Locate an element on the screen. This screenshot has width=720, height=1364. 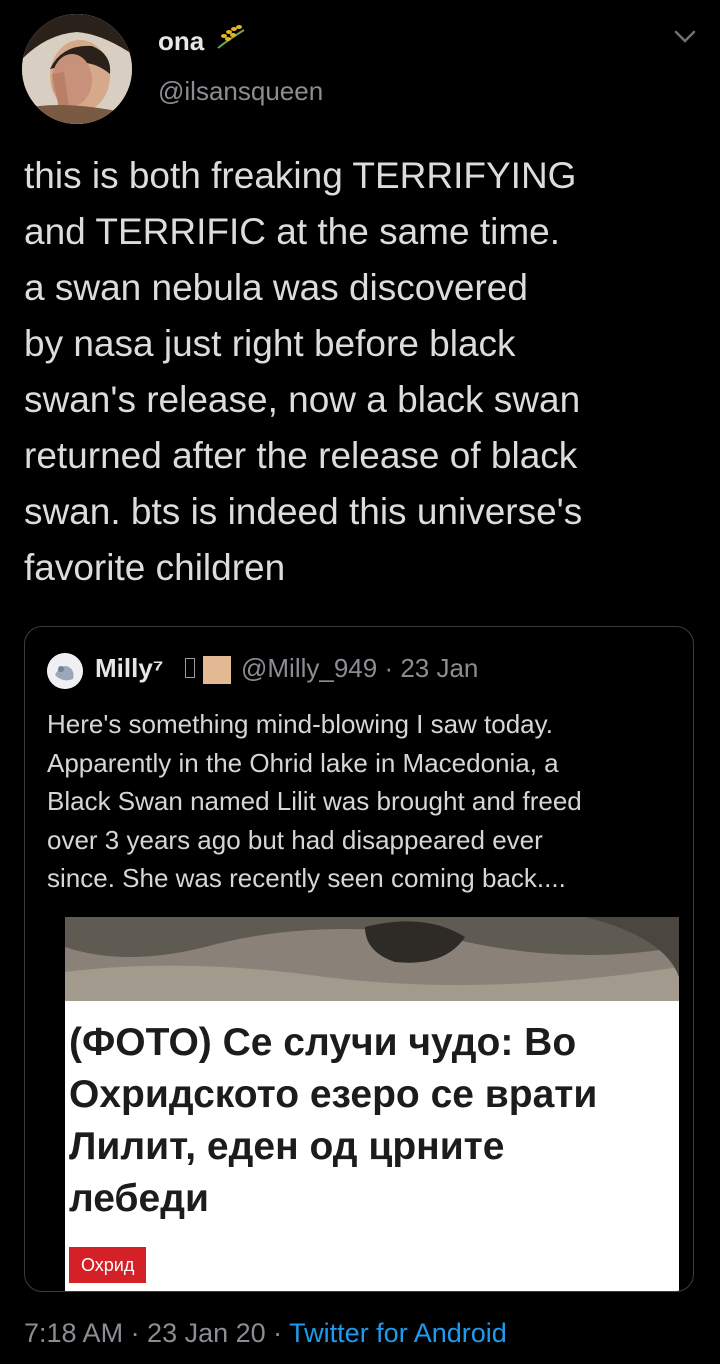
tweet-header: ona @ilsansqueen is located at coordinates (360, 65).